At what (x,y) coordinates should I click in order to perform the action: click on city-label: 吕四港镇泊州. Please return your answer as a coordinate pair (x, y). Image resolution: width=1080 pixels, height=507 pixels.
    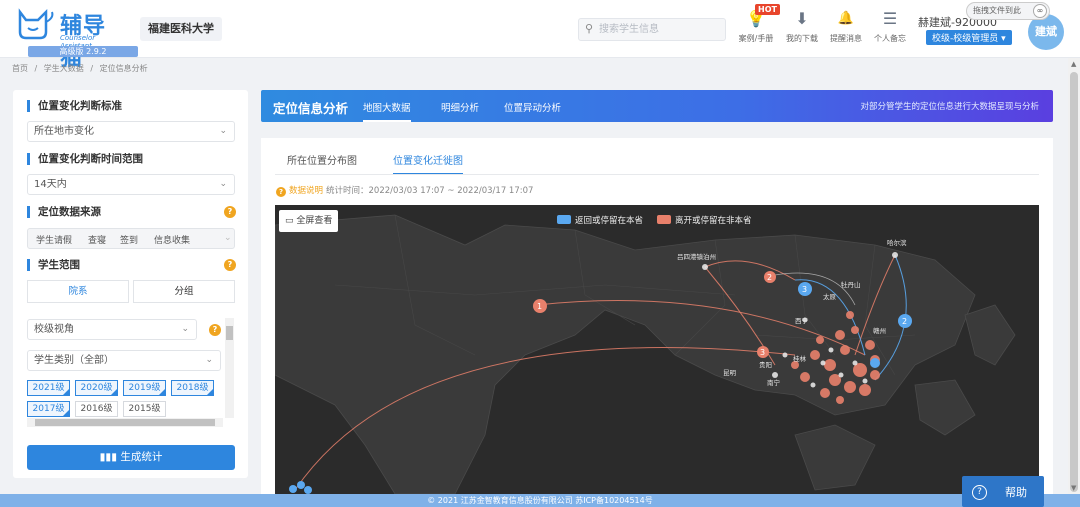
    Looking at the image, I should click on (696, 256).